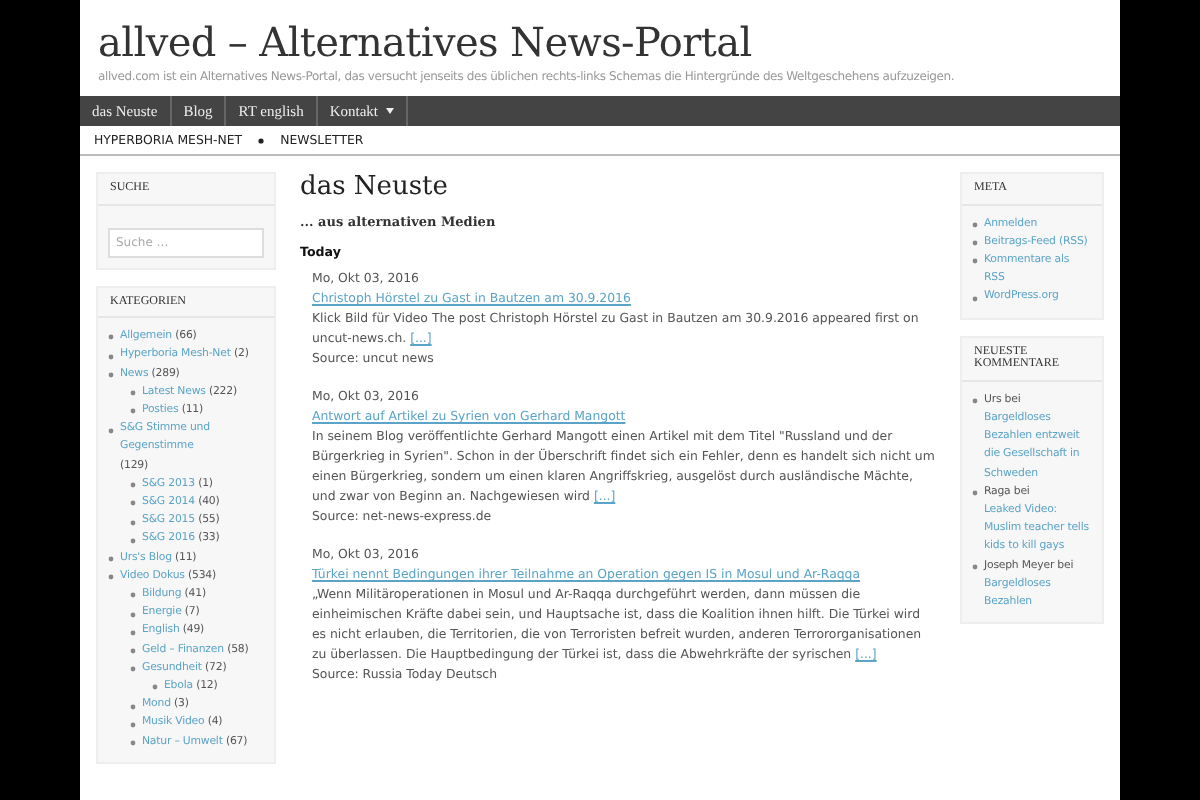 The image size is (1200, 800). I want to click on site-title: allved – Alternatives News-Portal, so click(600, 42).